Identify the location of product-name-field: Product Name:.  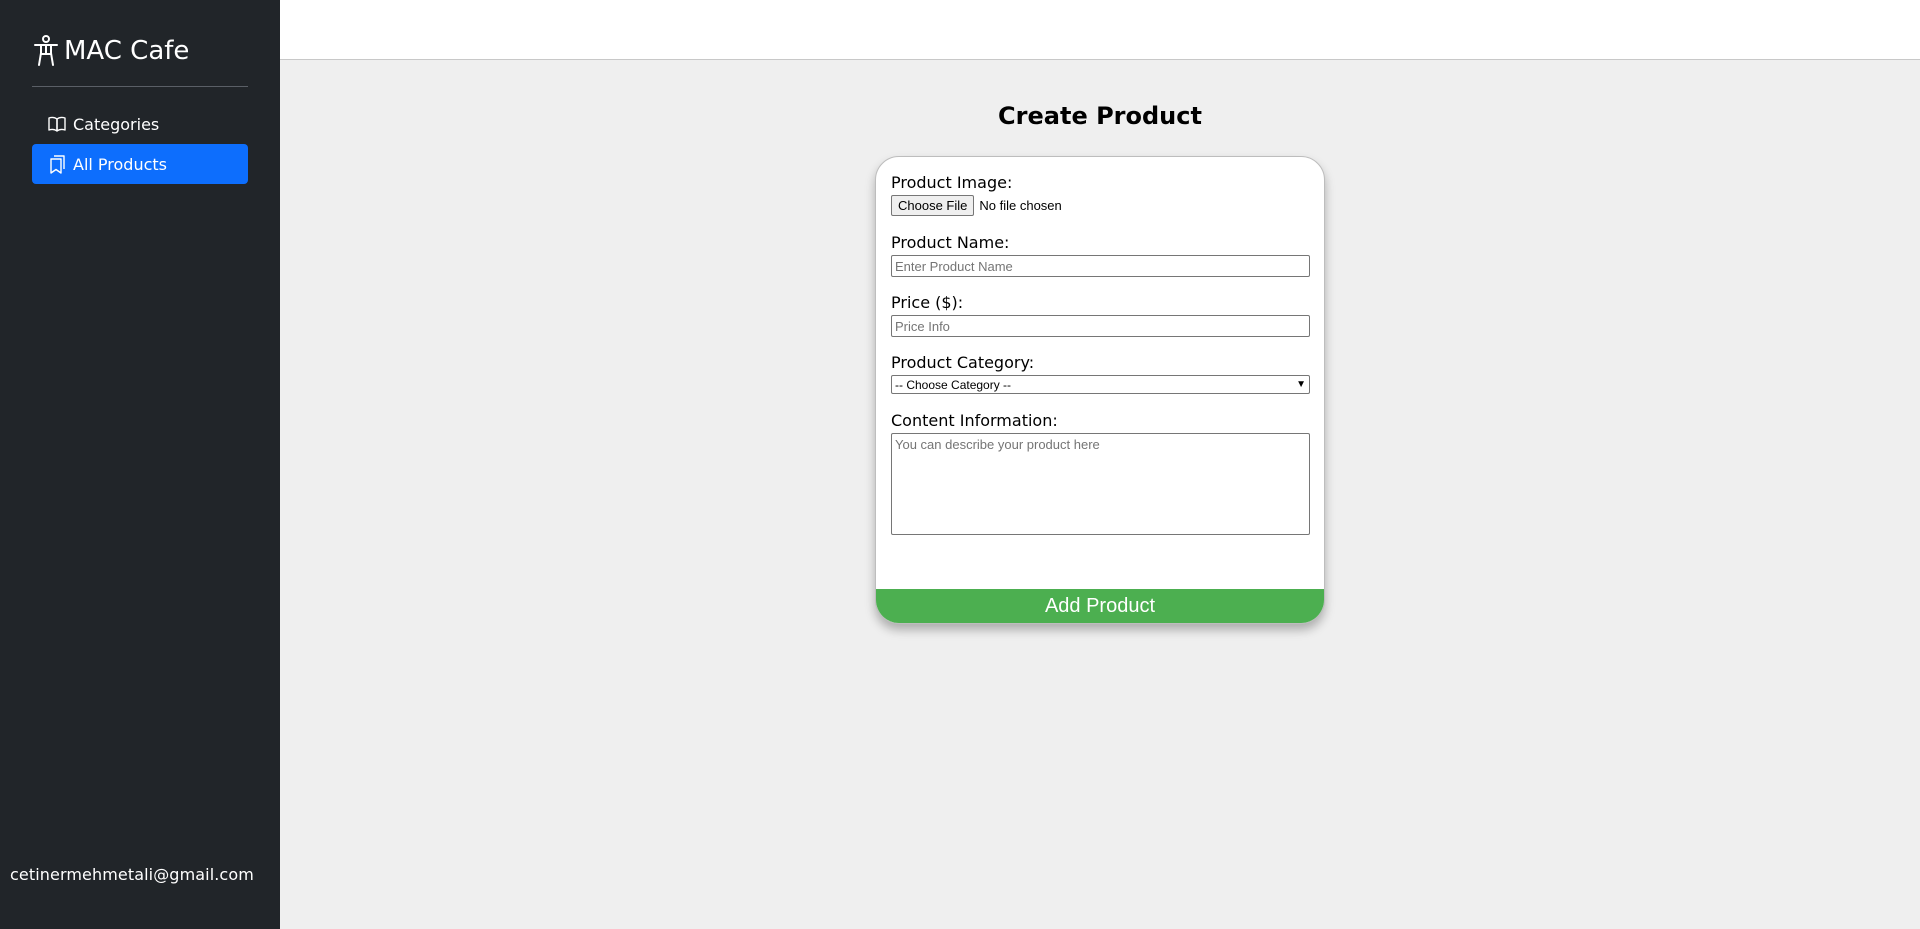
(1100, 255).